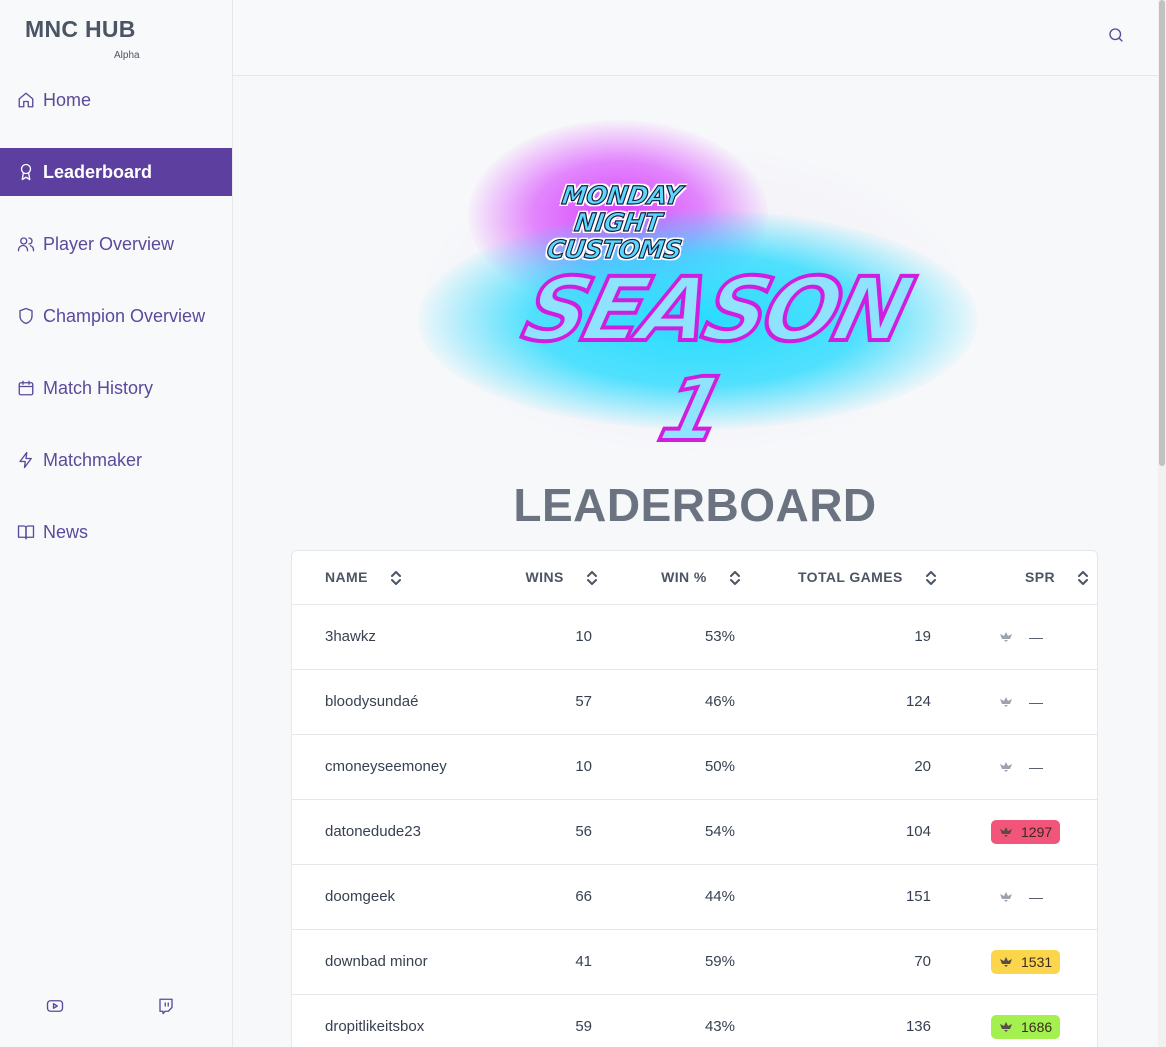  I want to click on win-pct-cell: 54%, so click(683, 832).